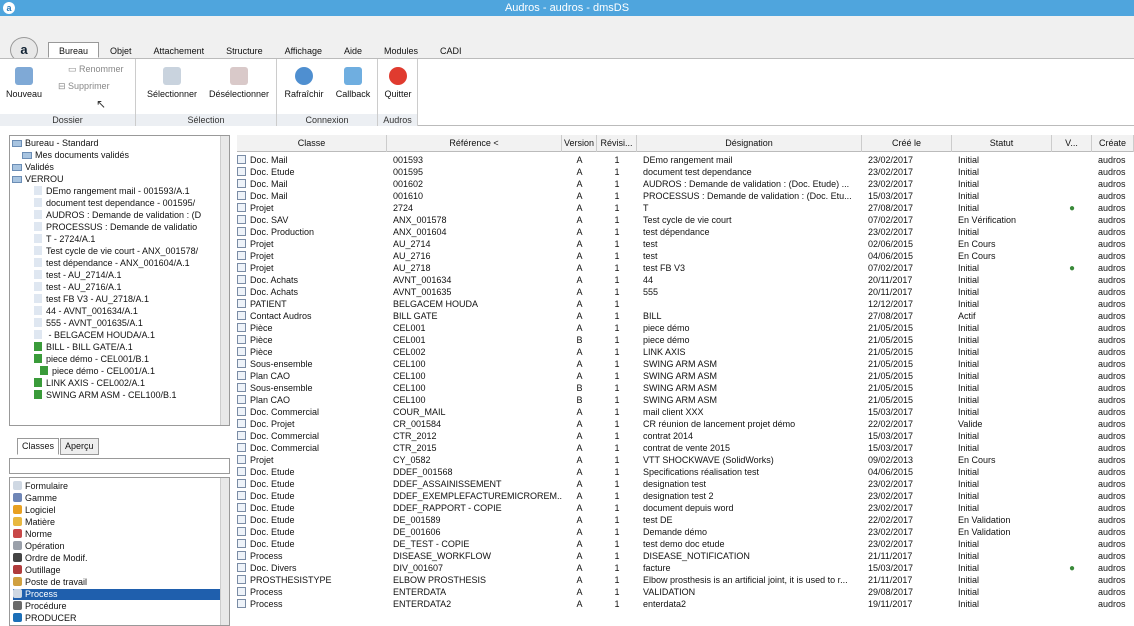  Describe the element at coordinates (74, 50) in the screenshot. I see `tab-bureau: Bureau` at that location.